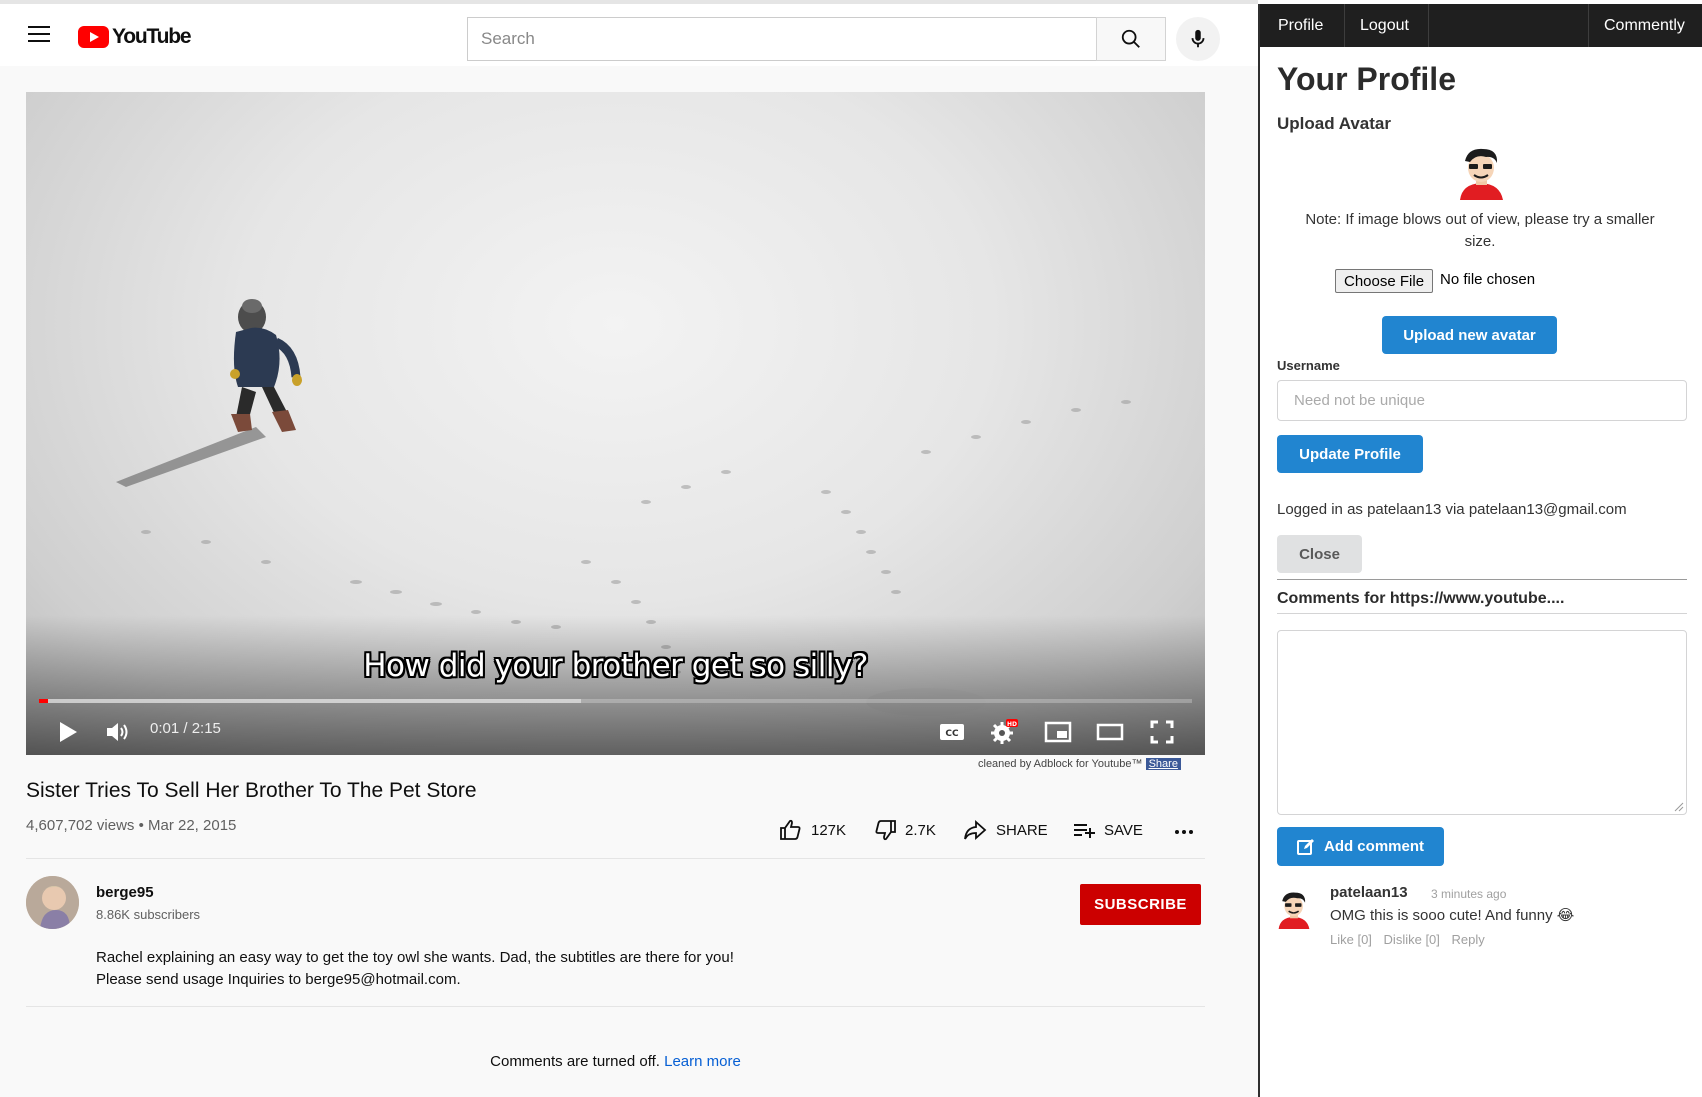 Image resolution: width=1702 pixels, height=1097 pixels. Describe the element at coordinates (885, 830) in the screenshot. I see `thumbs-down-icon` at that location.